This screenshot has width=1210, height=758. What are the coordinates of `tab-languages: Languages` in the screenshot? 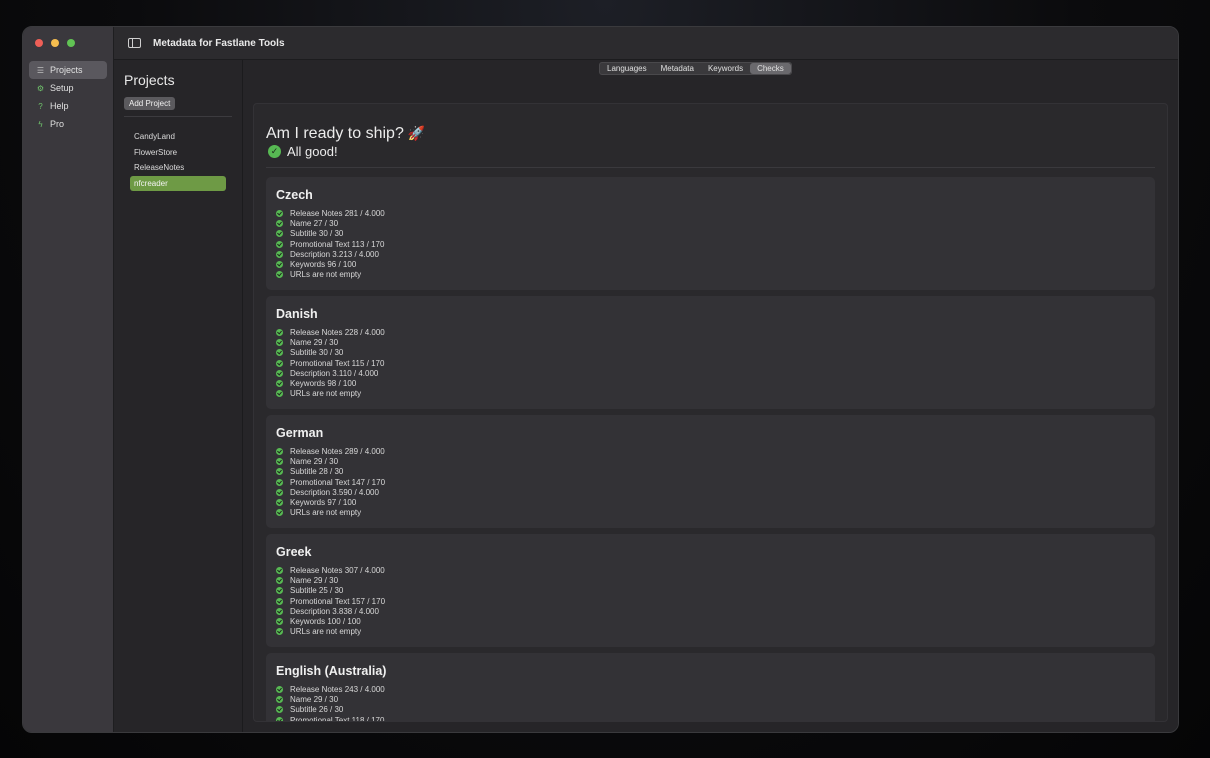 It's located at (627, 68).